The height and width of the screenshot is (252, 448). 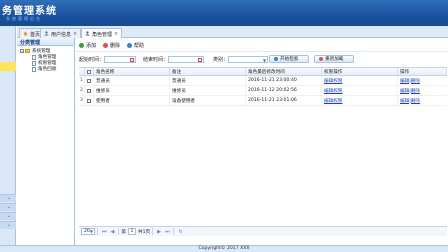 I want to click on search-button-label: 开始检索, so click(x=289, y=59).